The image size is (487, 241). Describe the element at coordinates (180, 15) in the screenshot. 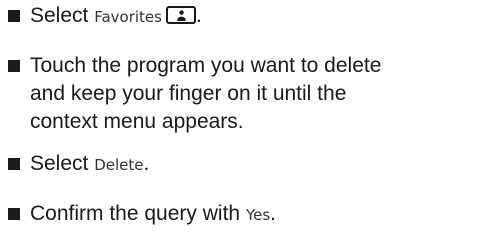

I see `favorites-icon` at that location.